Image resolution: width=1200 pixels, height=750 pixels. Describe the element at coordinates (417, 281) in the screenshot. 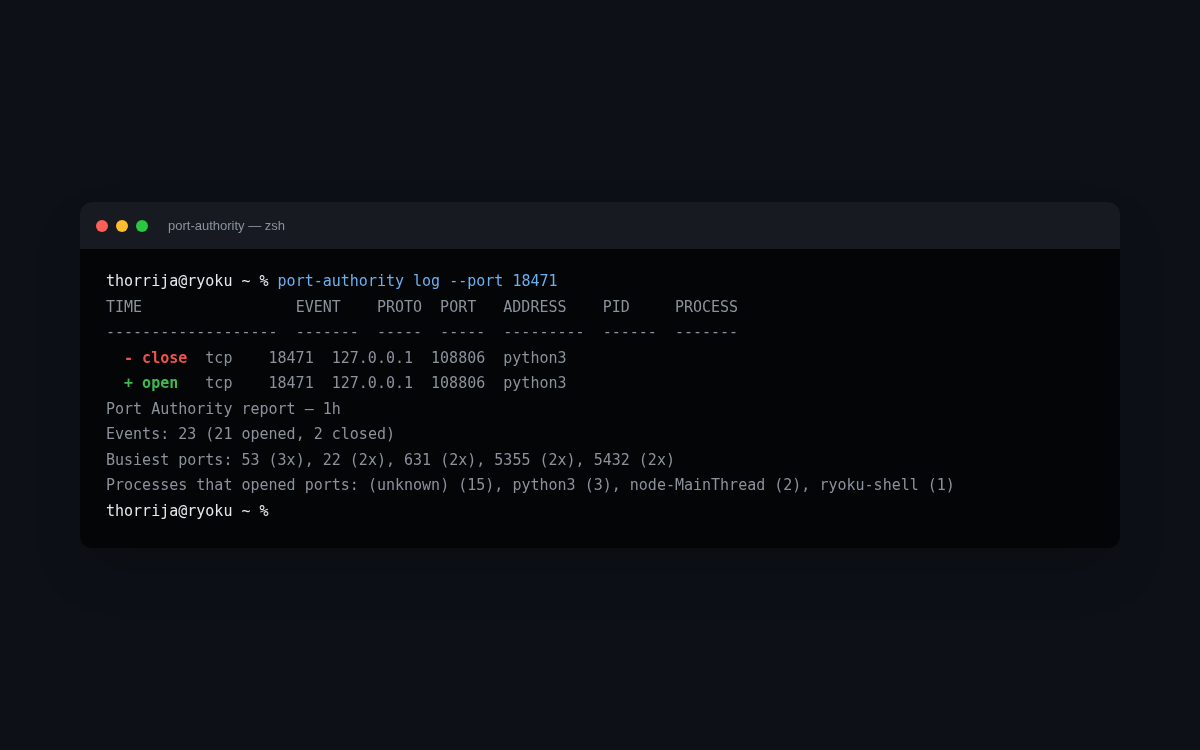

I see `command: port-authority log --port 18471` at that location.